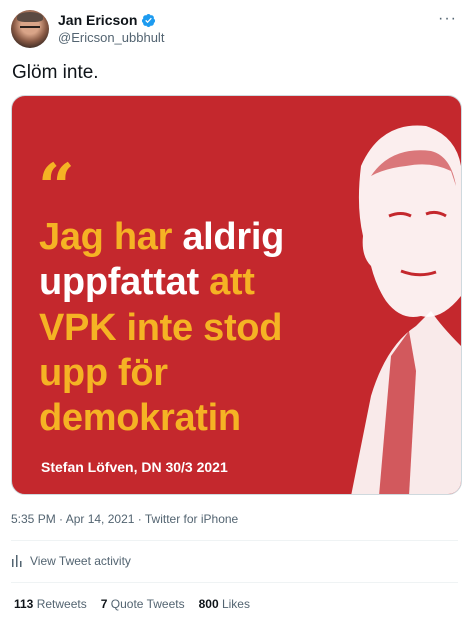 This screenshot has width=469, height=618. I want to click on likes-stat: 800 Likes, so click(224, 604).